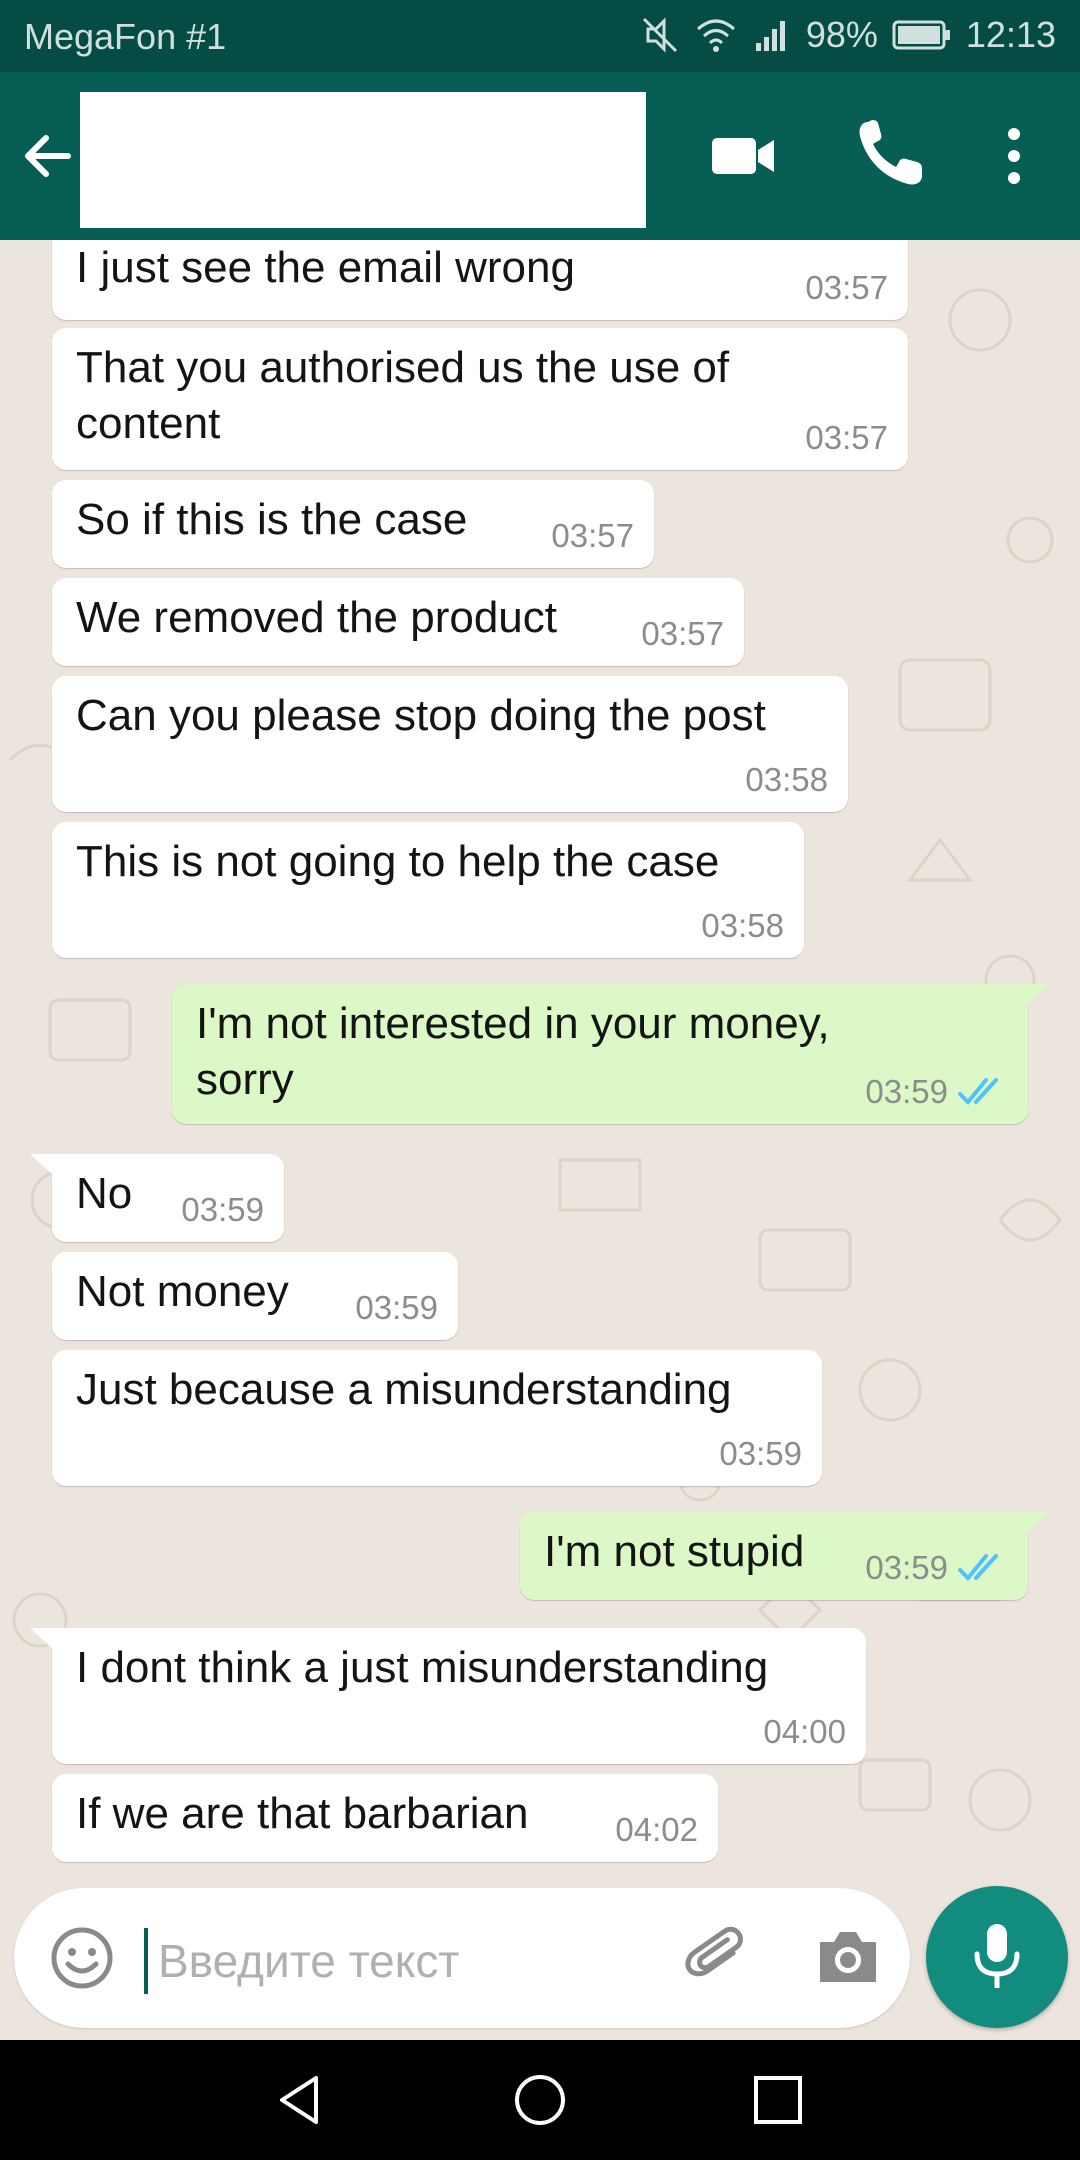 This screenshot has height=2160, width=1080. What do you see at coordinates (146, 1961) in the screenshot?
I see `text-cursor` at bounding box center [146, 1961].